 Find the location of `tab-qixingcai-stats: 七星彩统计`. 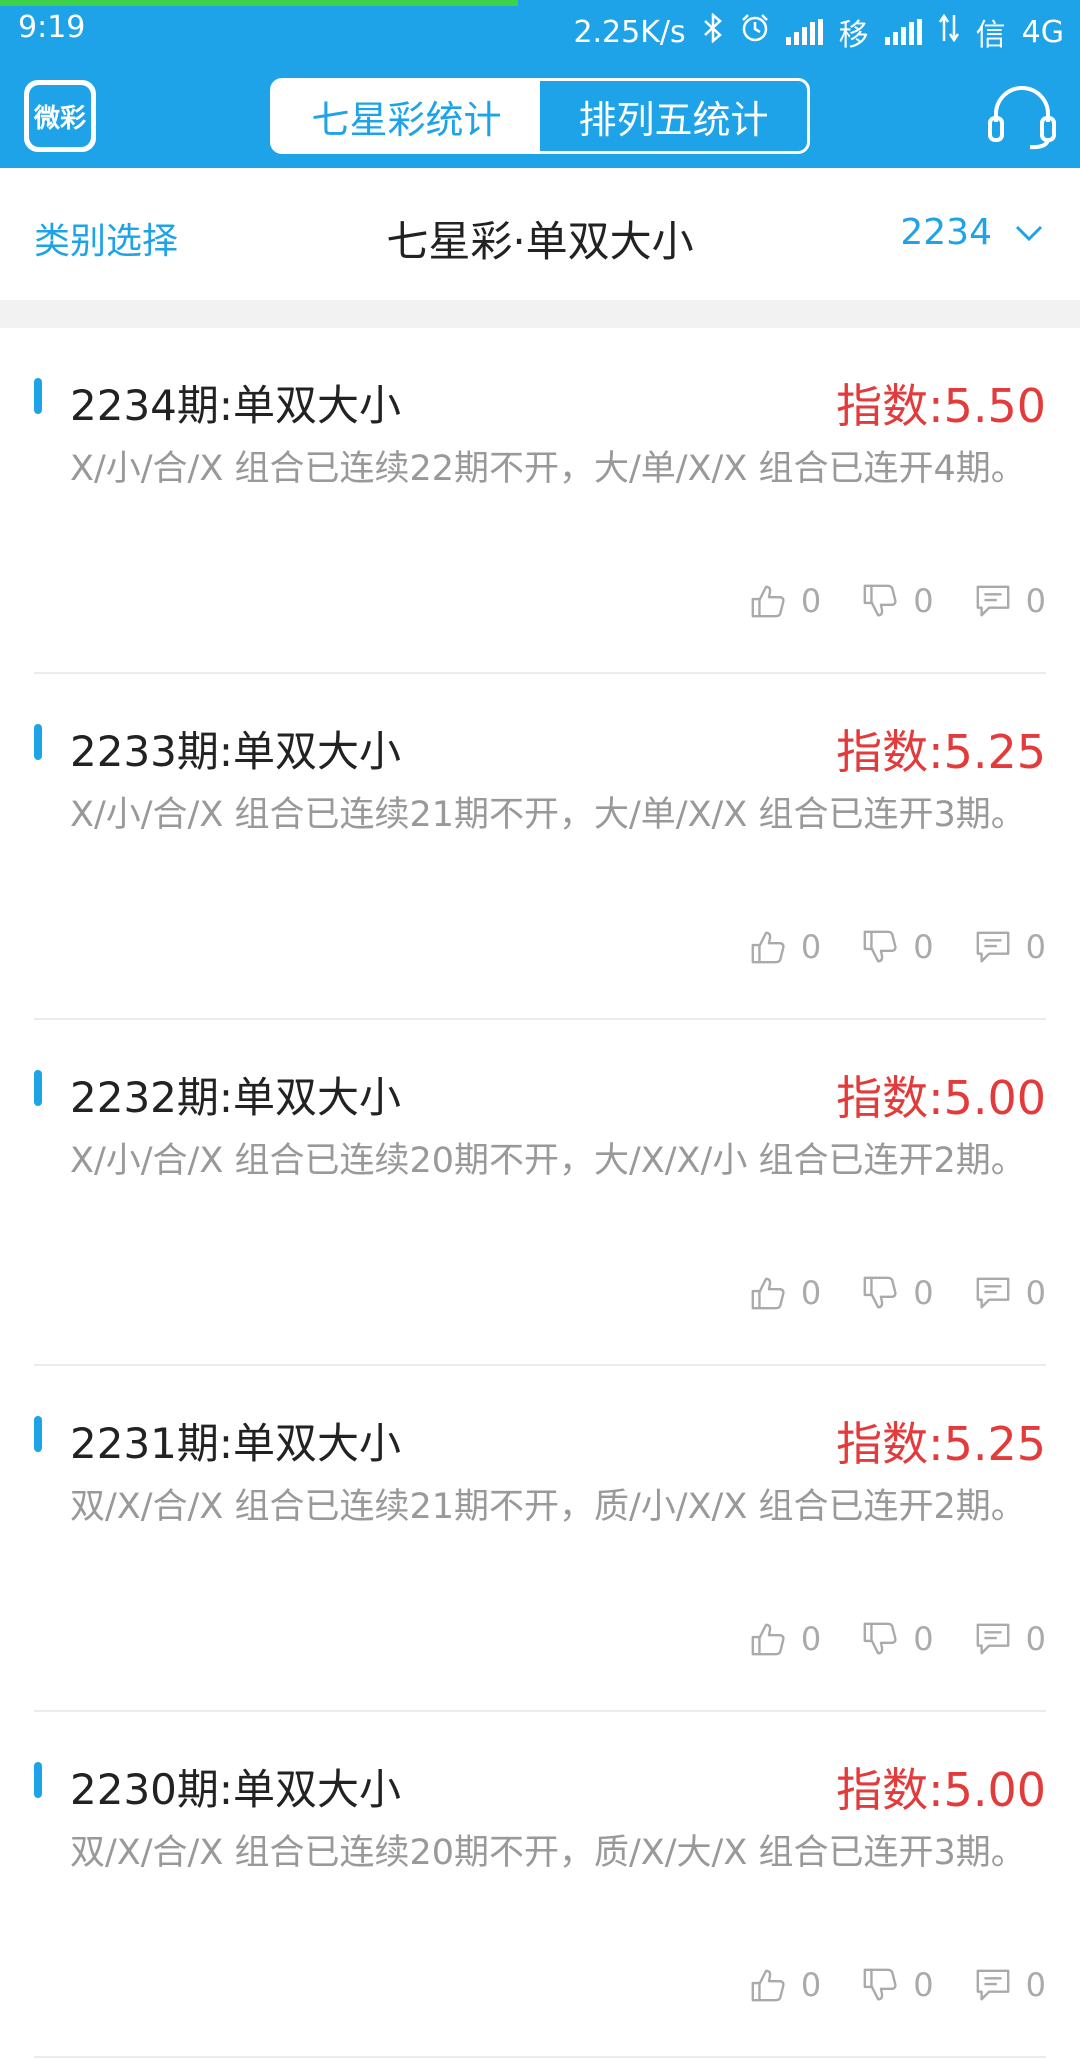

tab-qixingcai-stats: 七星彩统计 is located at coordinates (406, 116).